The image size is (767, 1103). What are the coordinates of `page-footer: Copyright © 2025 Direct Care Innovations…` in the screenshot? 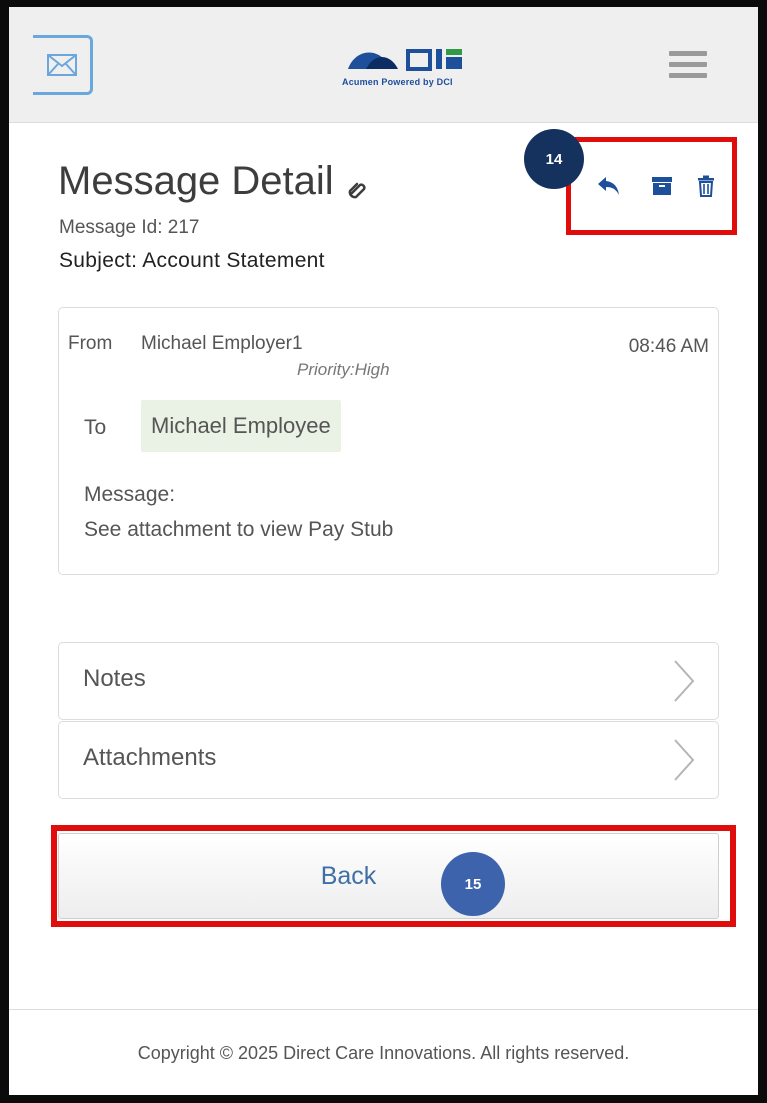 It's located at (383, 1052).